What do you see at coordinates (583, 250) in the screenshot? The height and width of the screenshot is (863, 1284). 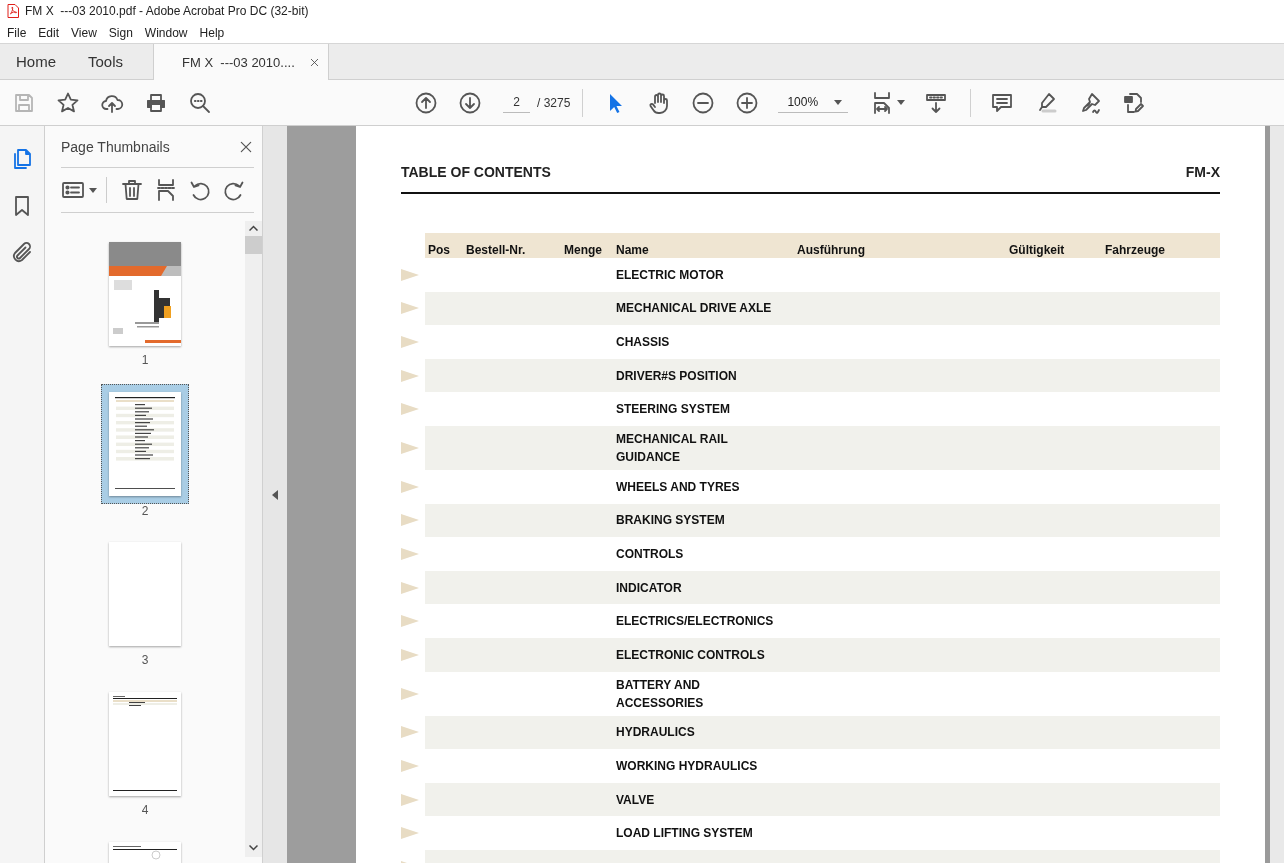 I see `column-header: Menge` at bounding box center [583, 250].